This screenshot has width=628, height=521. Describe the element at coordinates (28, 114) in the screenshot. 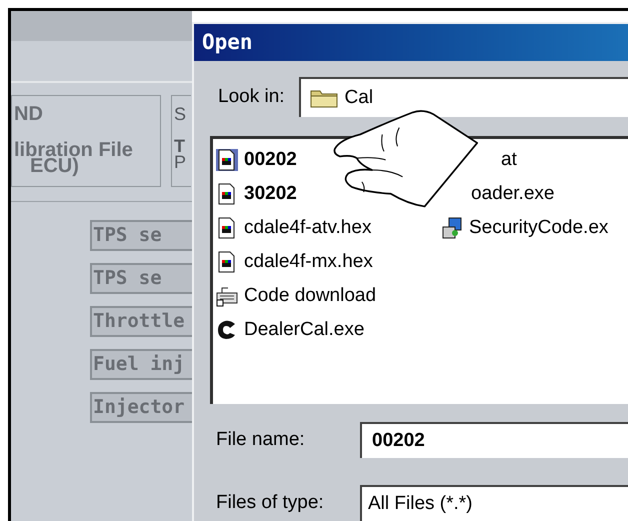

I see `panel-text: ND` at that location.